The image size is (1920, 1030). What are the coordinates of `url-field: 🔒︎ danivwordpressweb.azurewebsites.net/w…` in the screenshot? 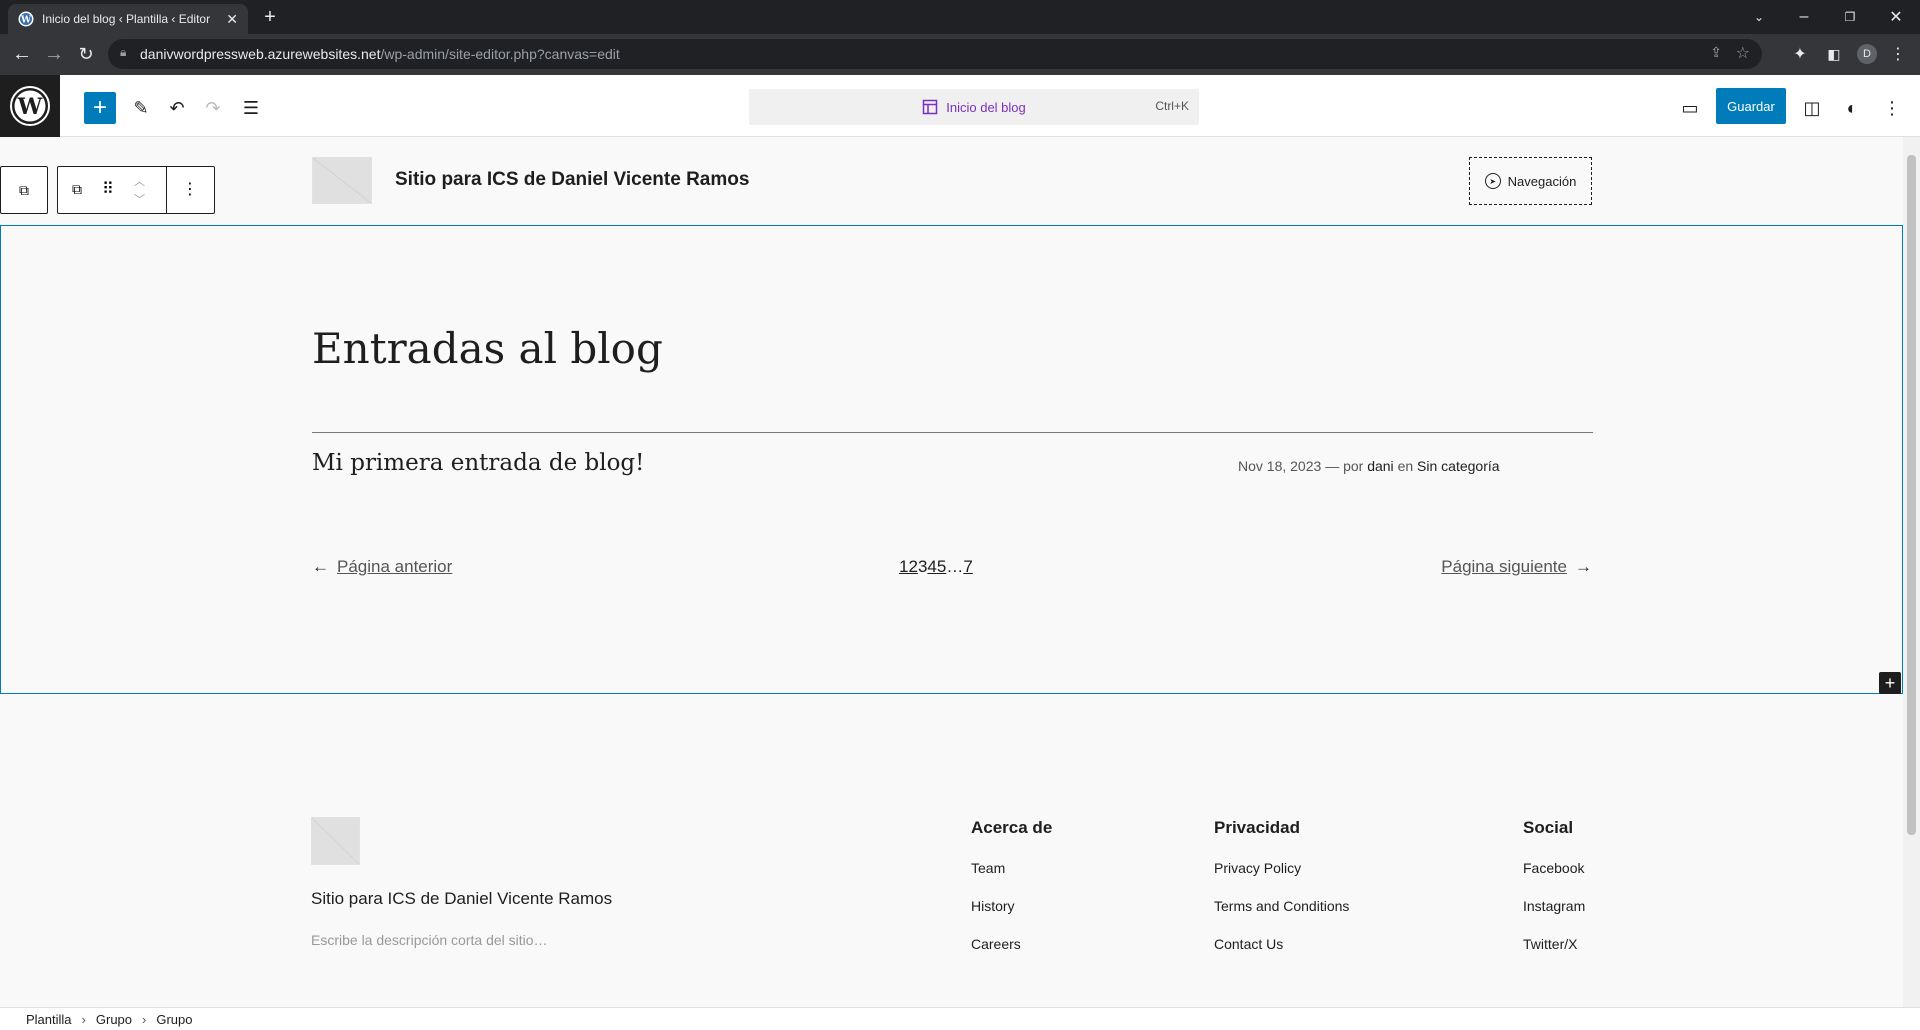 It's located at (935, 54).